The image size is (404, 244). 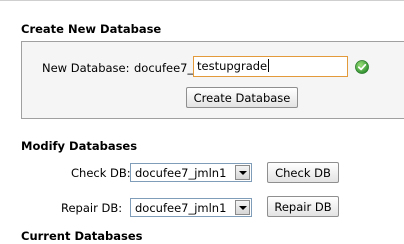 I want to click on new-database-input: testupgrade, so click(x=270, y=66).